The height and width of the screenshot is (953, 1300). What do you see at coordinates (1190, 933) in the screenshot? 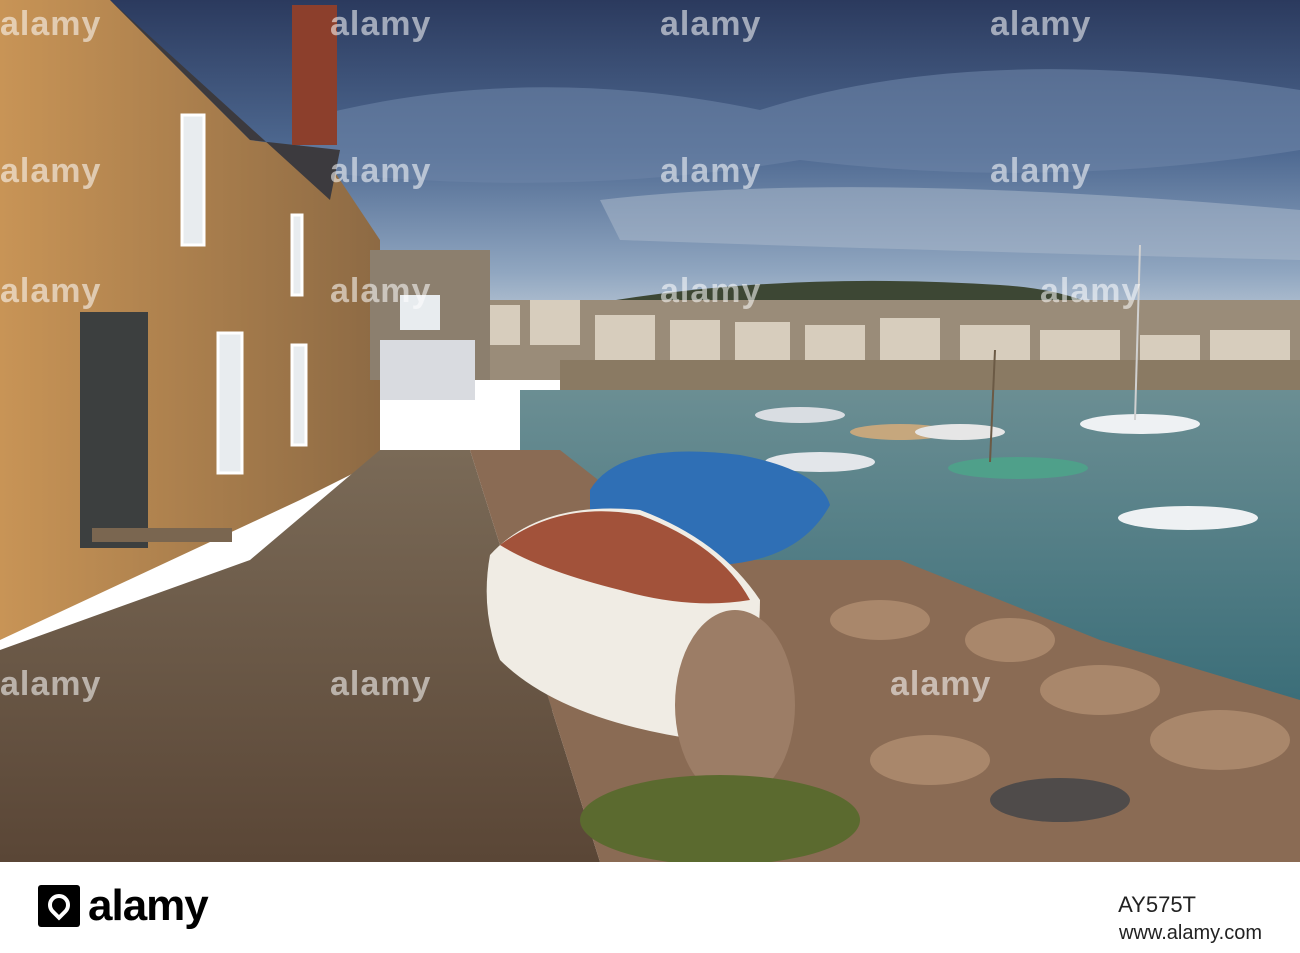
I see `site-url: www.alamy.com` at bounding box center [1190, 933].